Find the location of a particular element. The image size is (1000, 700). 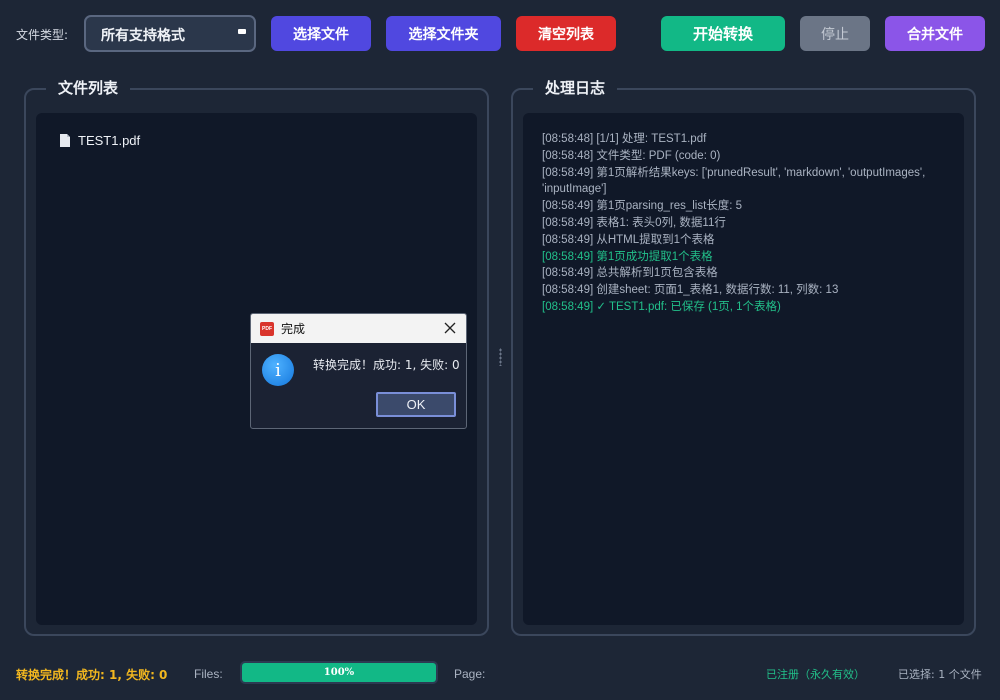

dropdown-caret-icon is located at coordinates (242, 31).